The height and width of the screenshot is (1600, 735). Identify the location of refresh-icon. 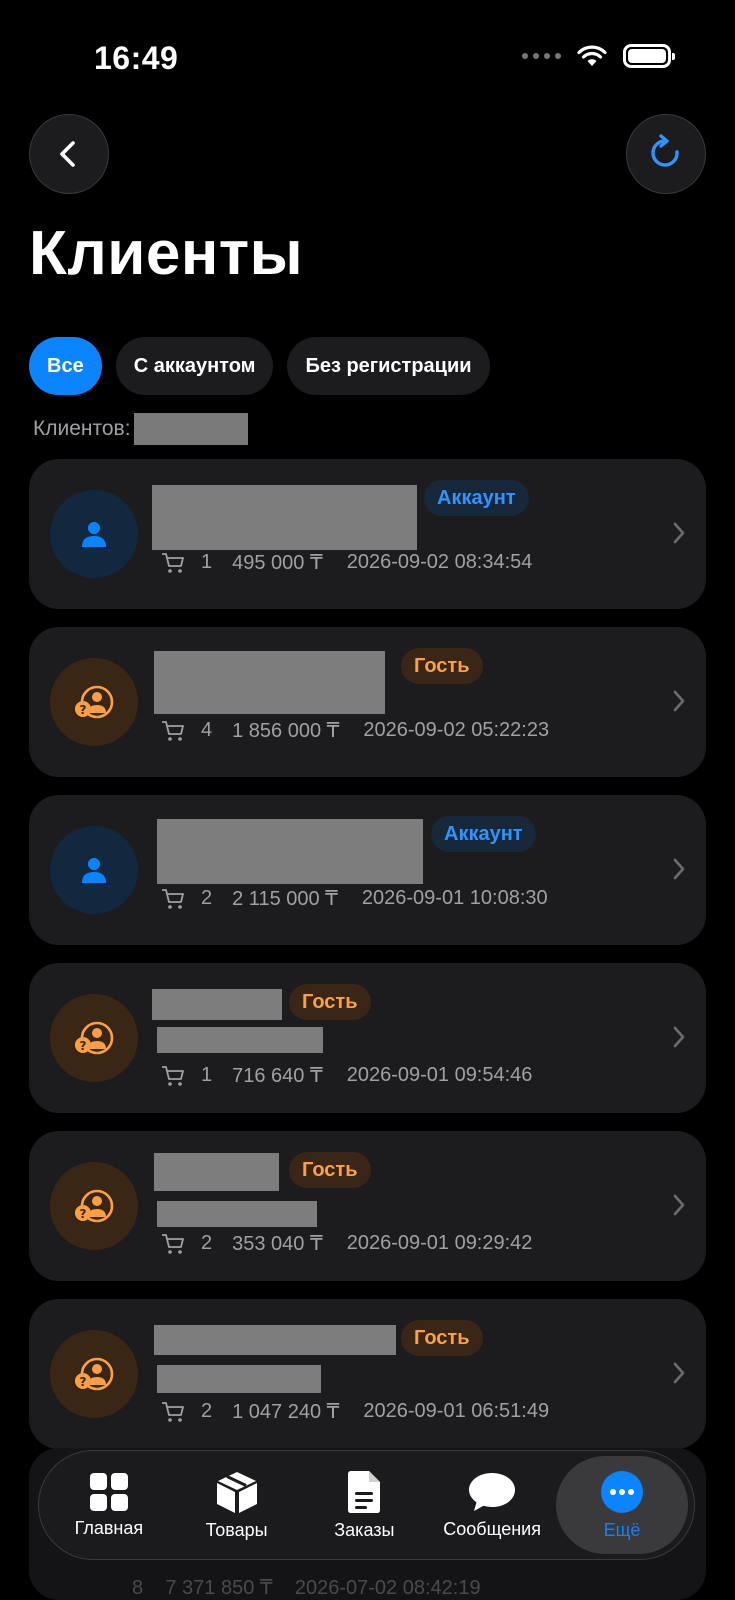
(665, 150).